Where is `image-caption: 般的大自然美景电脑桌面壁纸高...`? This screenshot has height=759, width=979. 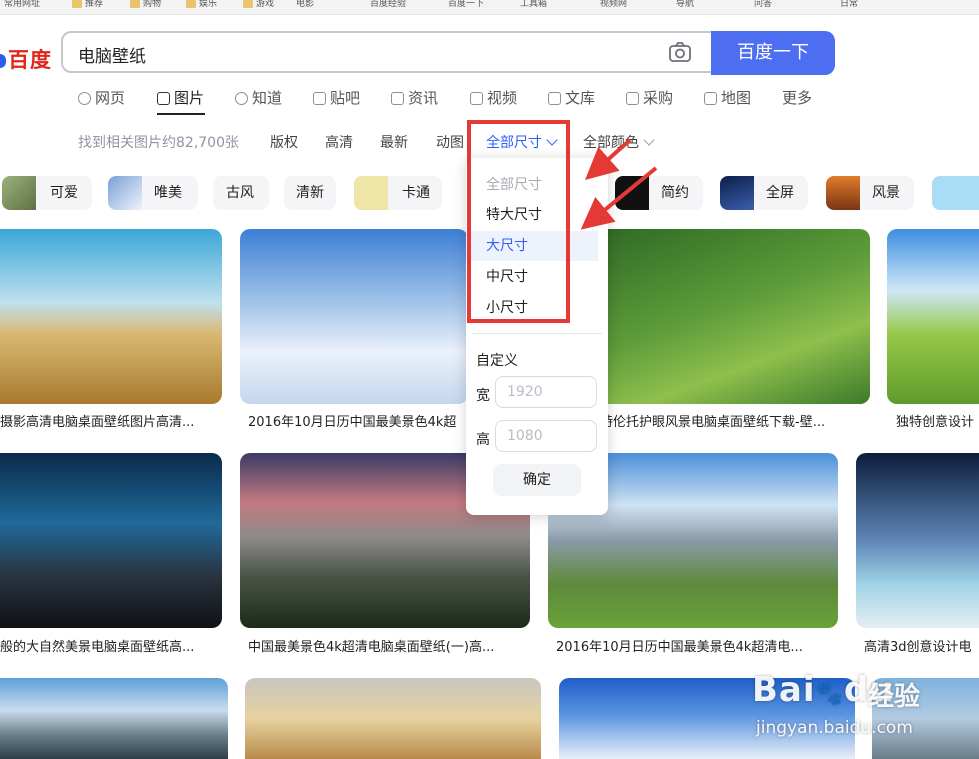 image-caption: 般的大自然美景电脑桌面壁纸高... is located at coordinates (109, 645).